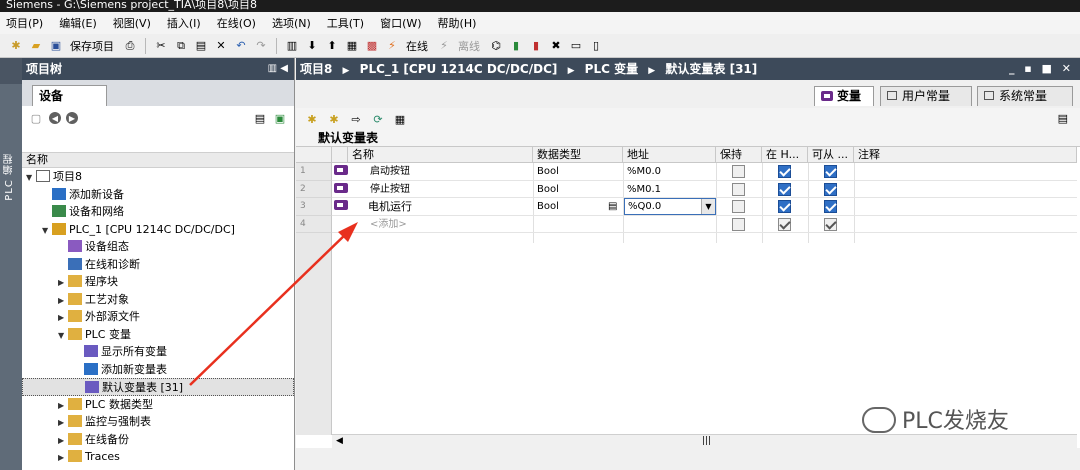 The image size is (1080, 470). I want to click on tree-item-watch-force-tables: ▶ 监控与强制表, so click(158, 422).